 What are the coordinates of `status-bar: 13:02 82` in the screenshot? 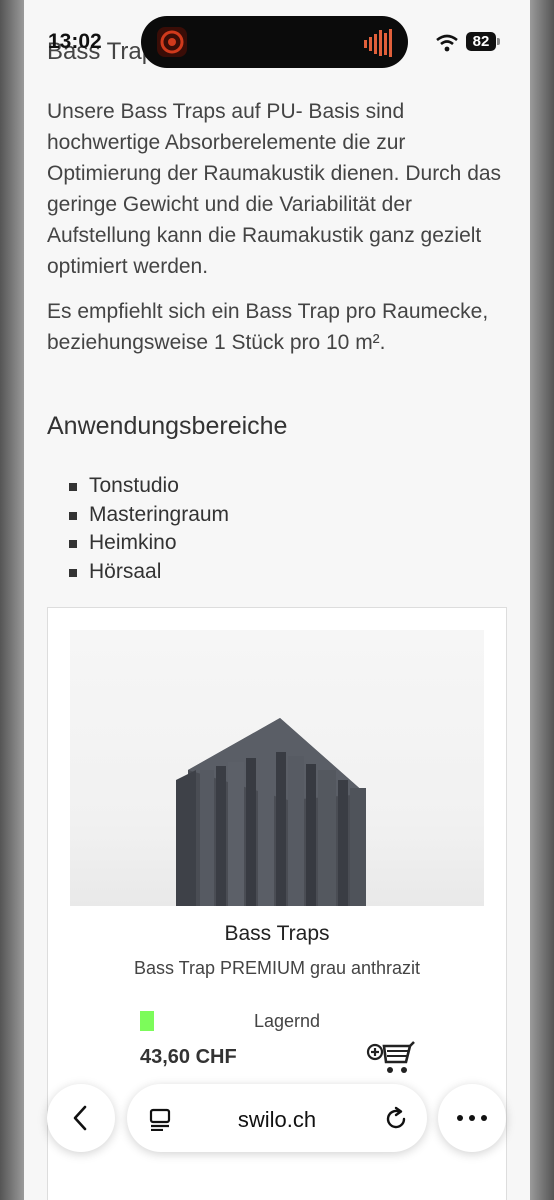 It's located at (277, 35).